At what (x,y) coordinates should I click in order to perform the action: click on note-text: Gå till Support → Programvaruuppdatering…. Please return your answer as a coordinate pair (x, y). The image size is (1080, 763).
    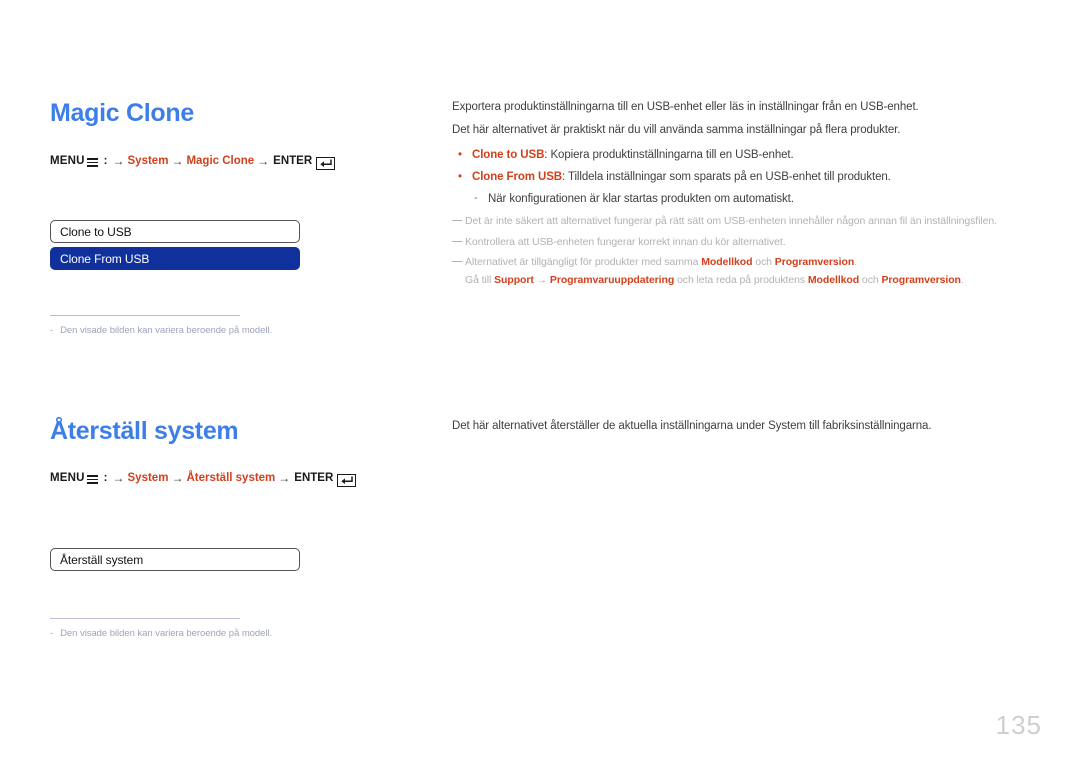
    Looking at the image, I should click on (714, 281).